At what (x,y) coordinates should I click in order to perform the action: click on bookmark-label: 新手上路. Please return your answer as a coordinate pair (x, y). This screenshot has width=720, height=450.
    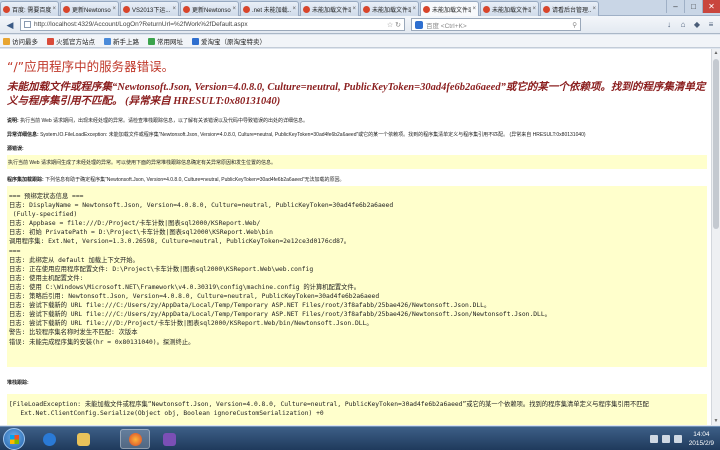
    Looking at the image, I should click on (126, 42).